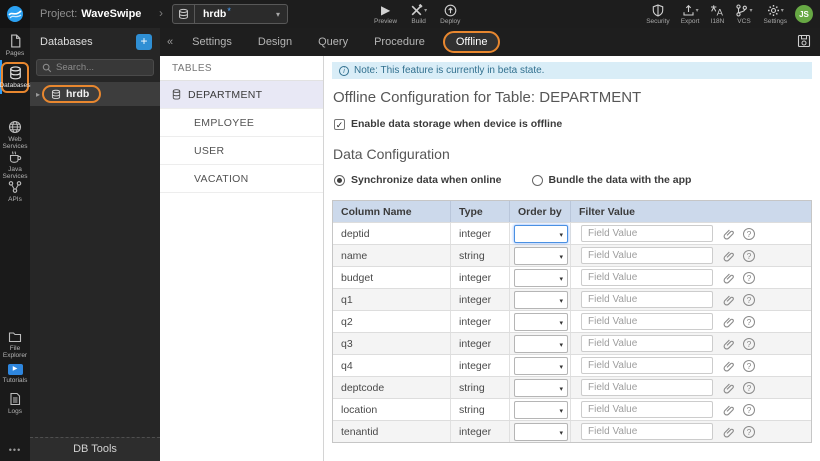 The height and width of the screenshot is (461, 820). I want to click on database-tree-item-hrdb: ▸ hrdb, so click(95, 94).